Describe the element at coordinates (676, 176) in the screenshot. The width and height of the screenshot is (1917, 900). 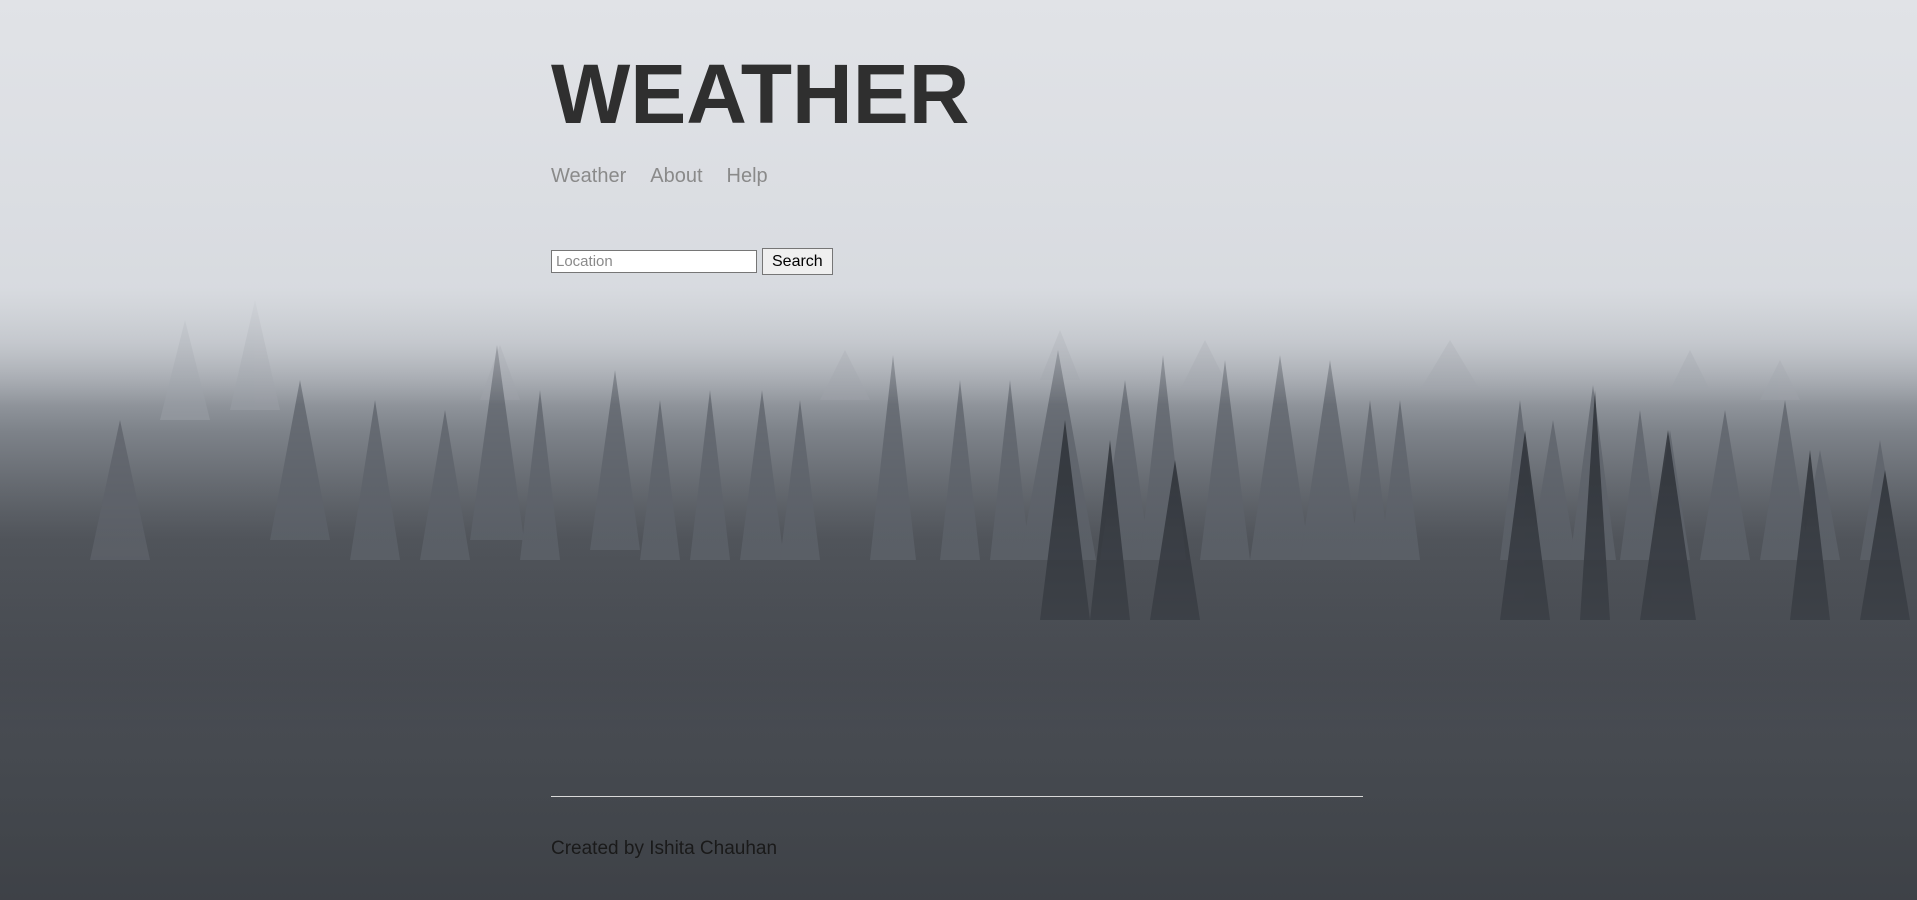
I see `nav-link-about: About` at that location.